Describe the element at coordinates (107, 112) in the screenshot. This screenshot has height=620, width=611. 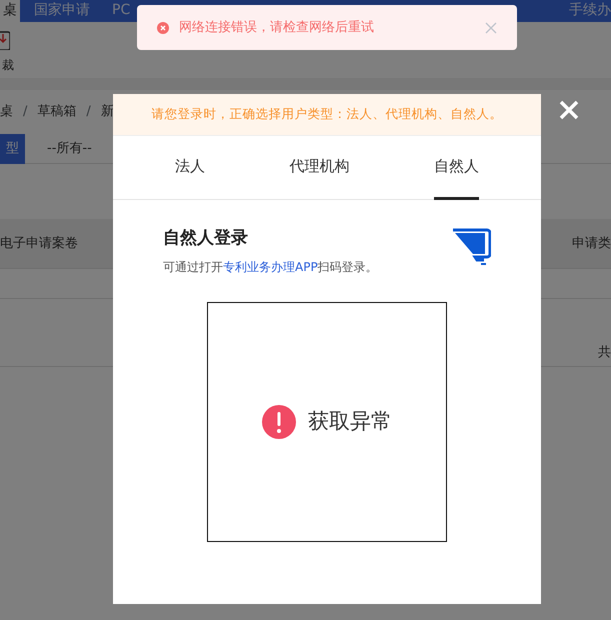
I see `breadcrumb-item: 新` at that location.